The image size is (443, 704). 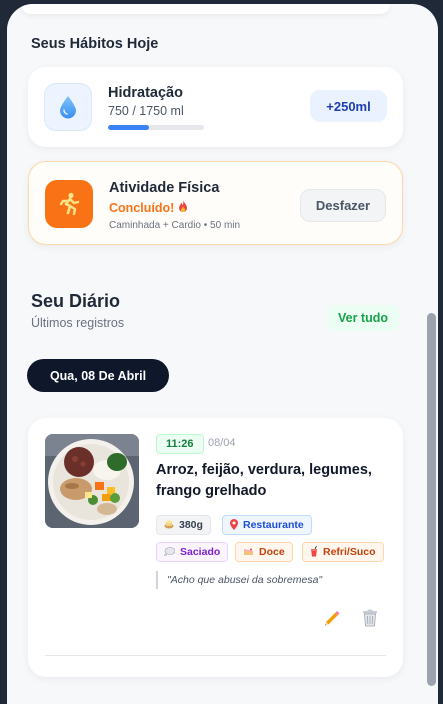 I want to click on thought-bubble-icon, so click(x=169, y=552).